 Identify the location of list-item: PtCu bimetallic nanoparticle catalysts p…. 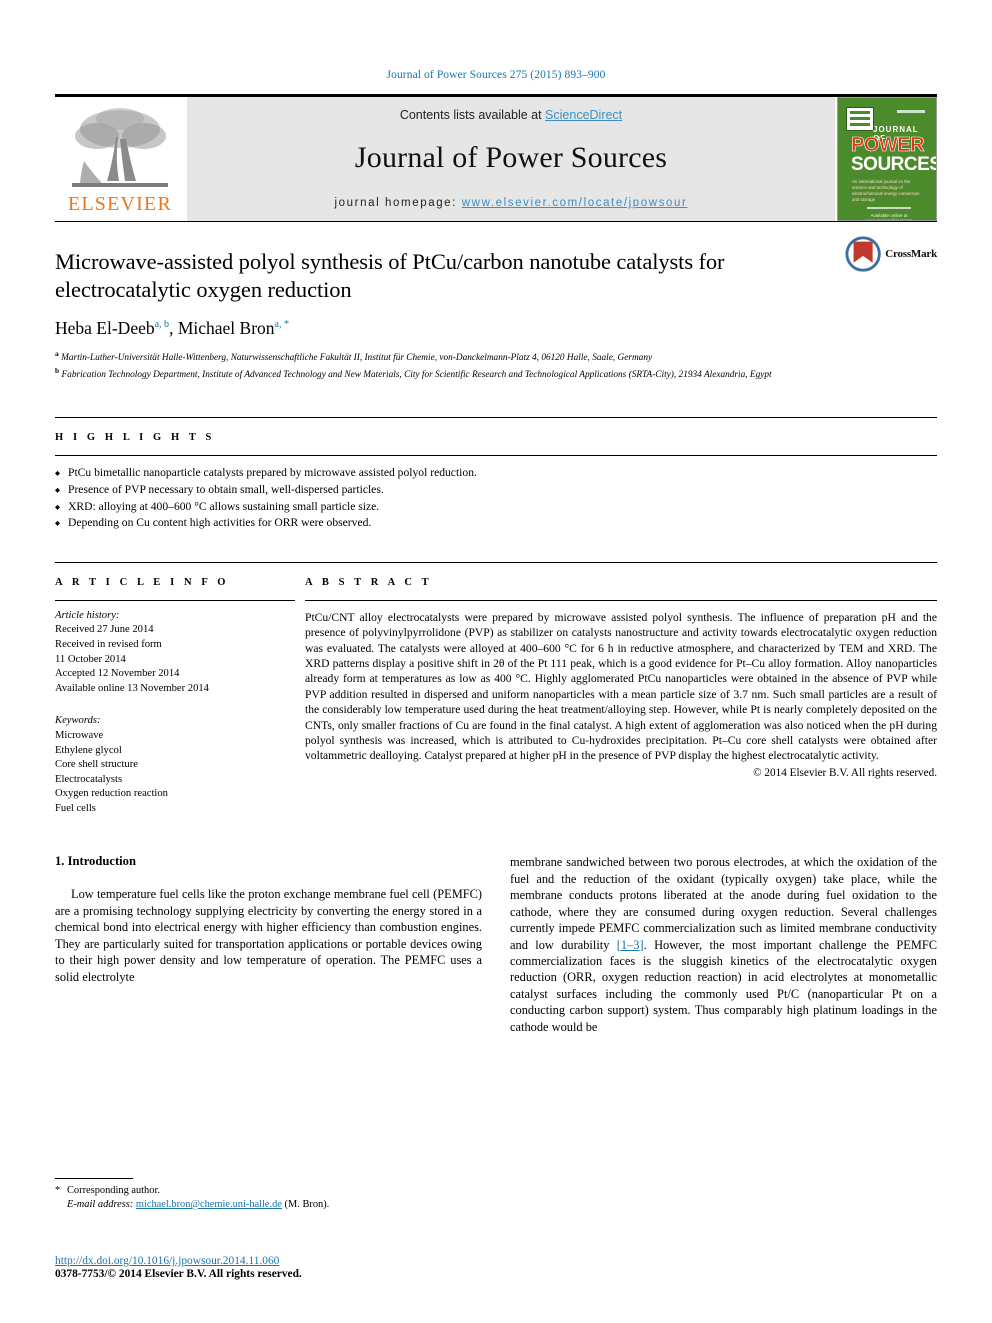
(496, 473).